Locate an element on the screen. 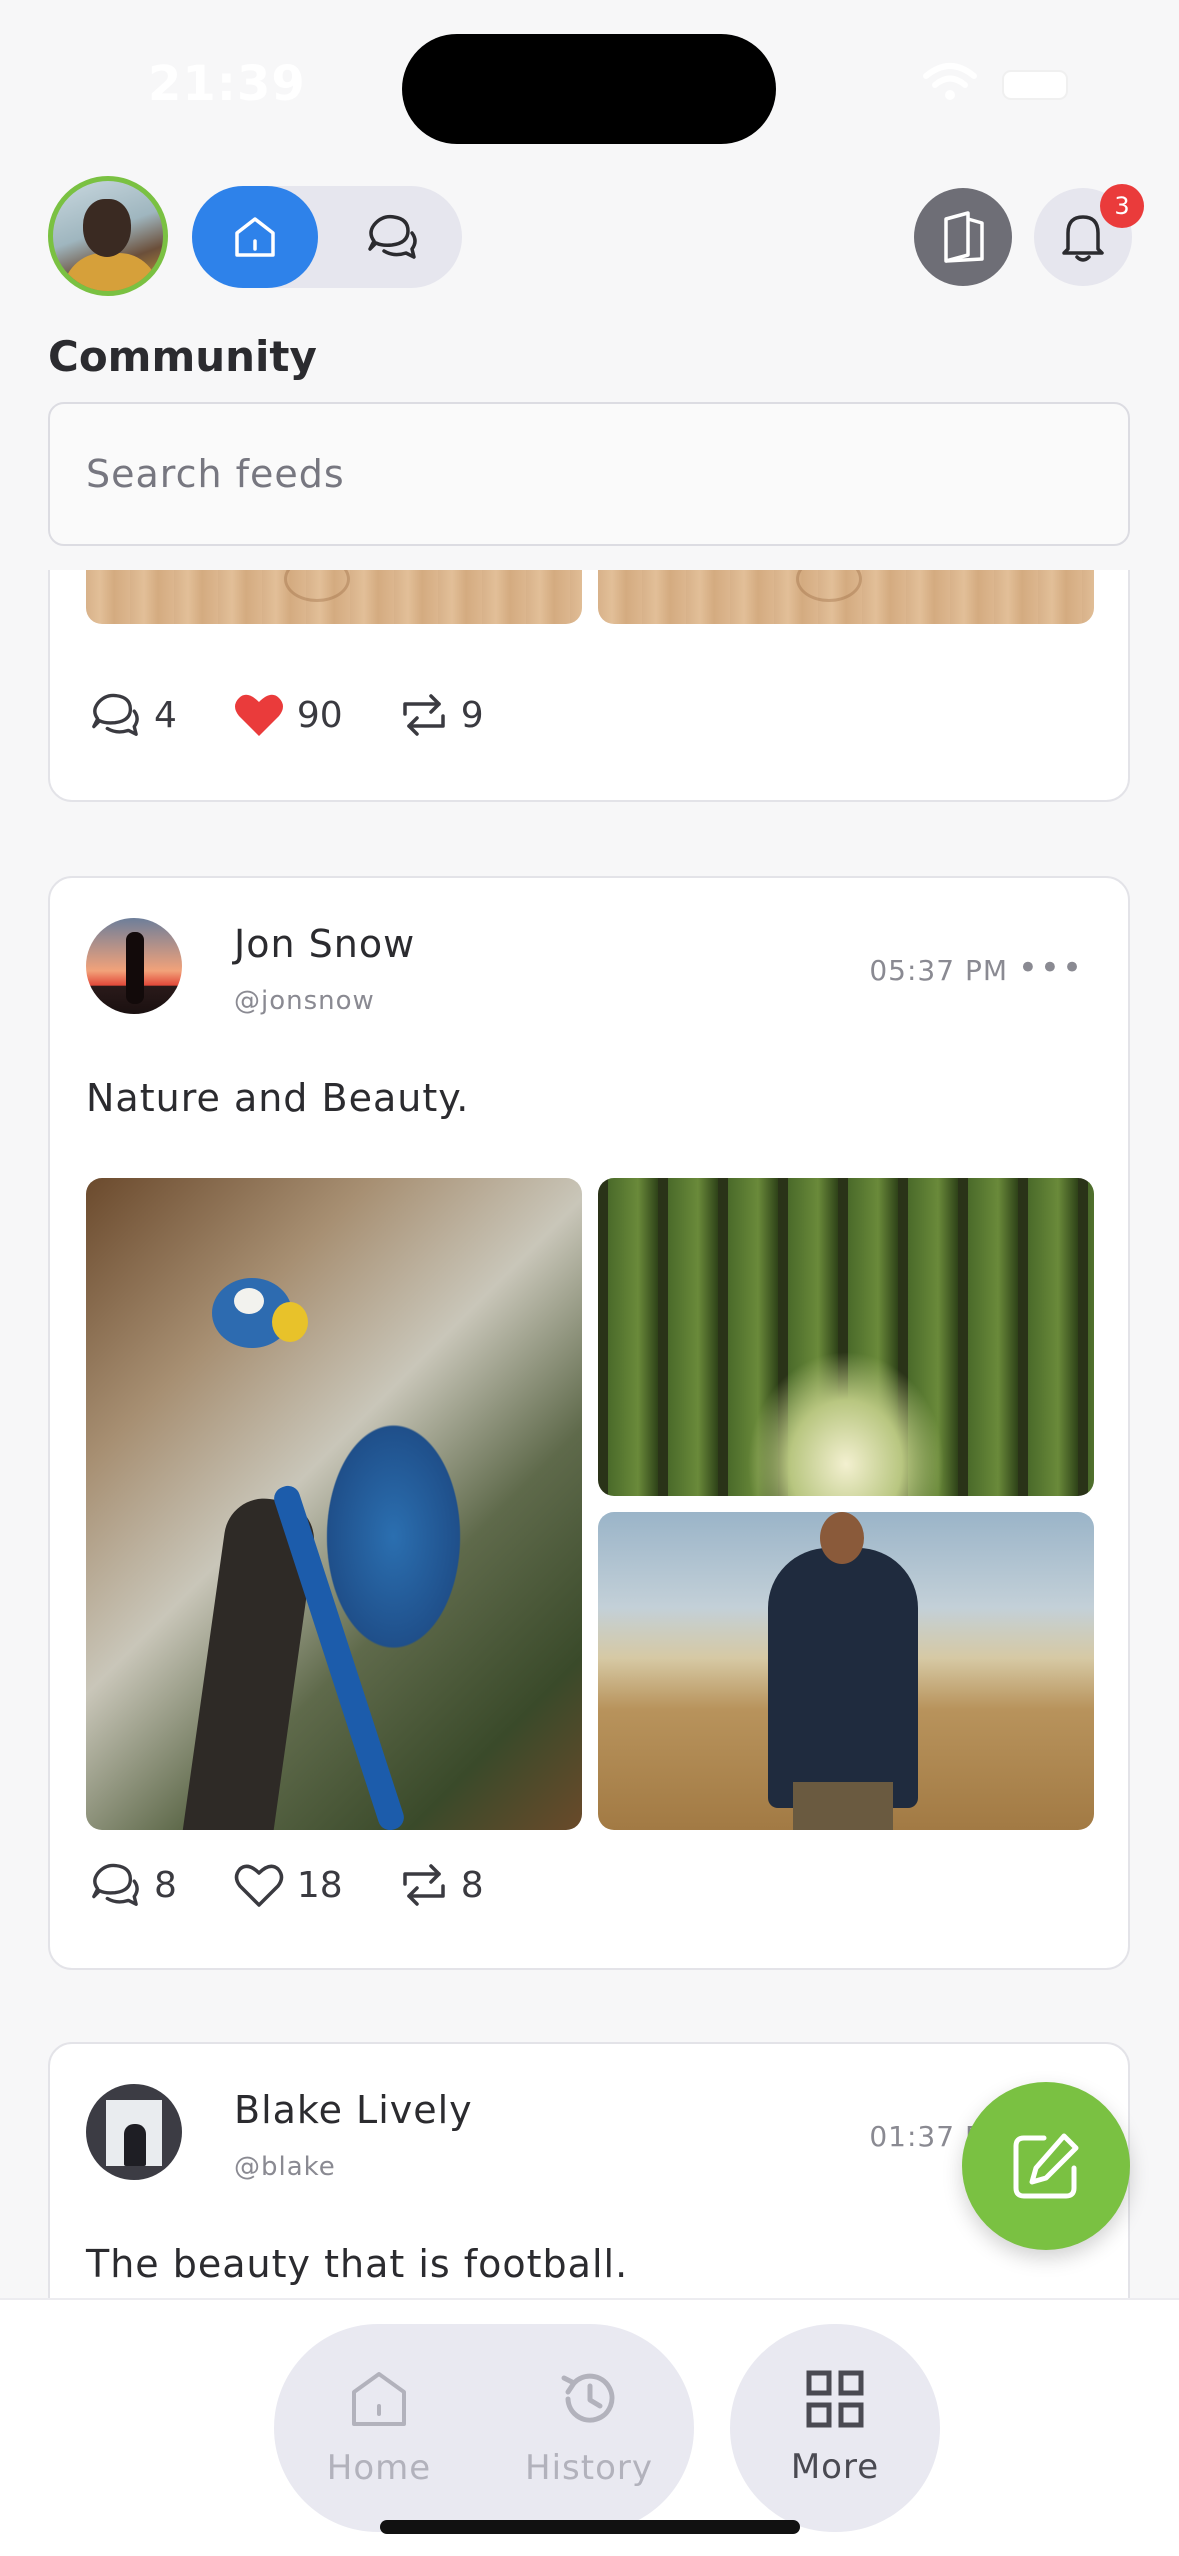 The height and width of the screenshot is (2556, 1179). avatar-shirt is located at coordinates (111, 272).